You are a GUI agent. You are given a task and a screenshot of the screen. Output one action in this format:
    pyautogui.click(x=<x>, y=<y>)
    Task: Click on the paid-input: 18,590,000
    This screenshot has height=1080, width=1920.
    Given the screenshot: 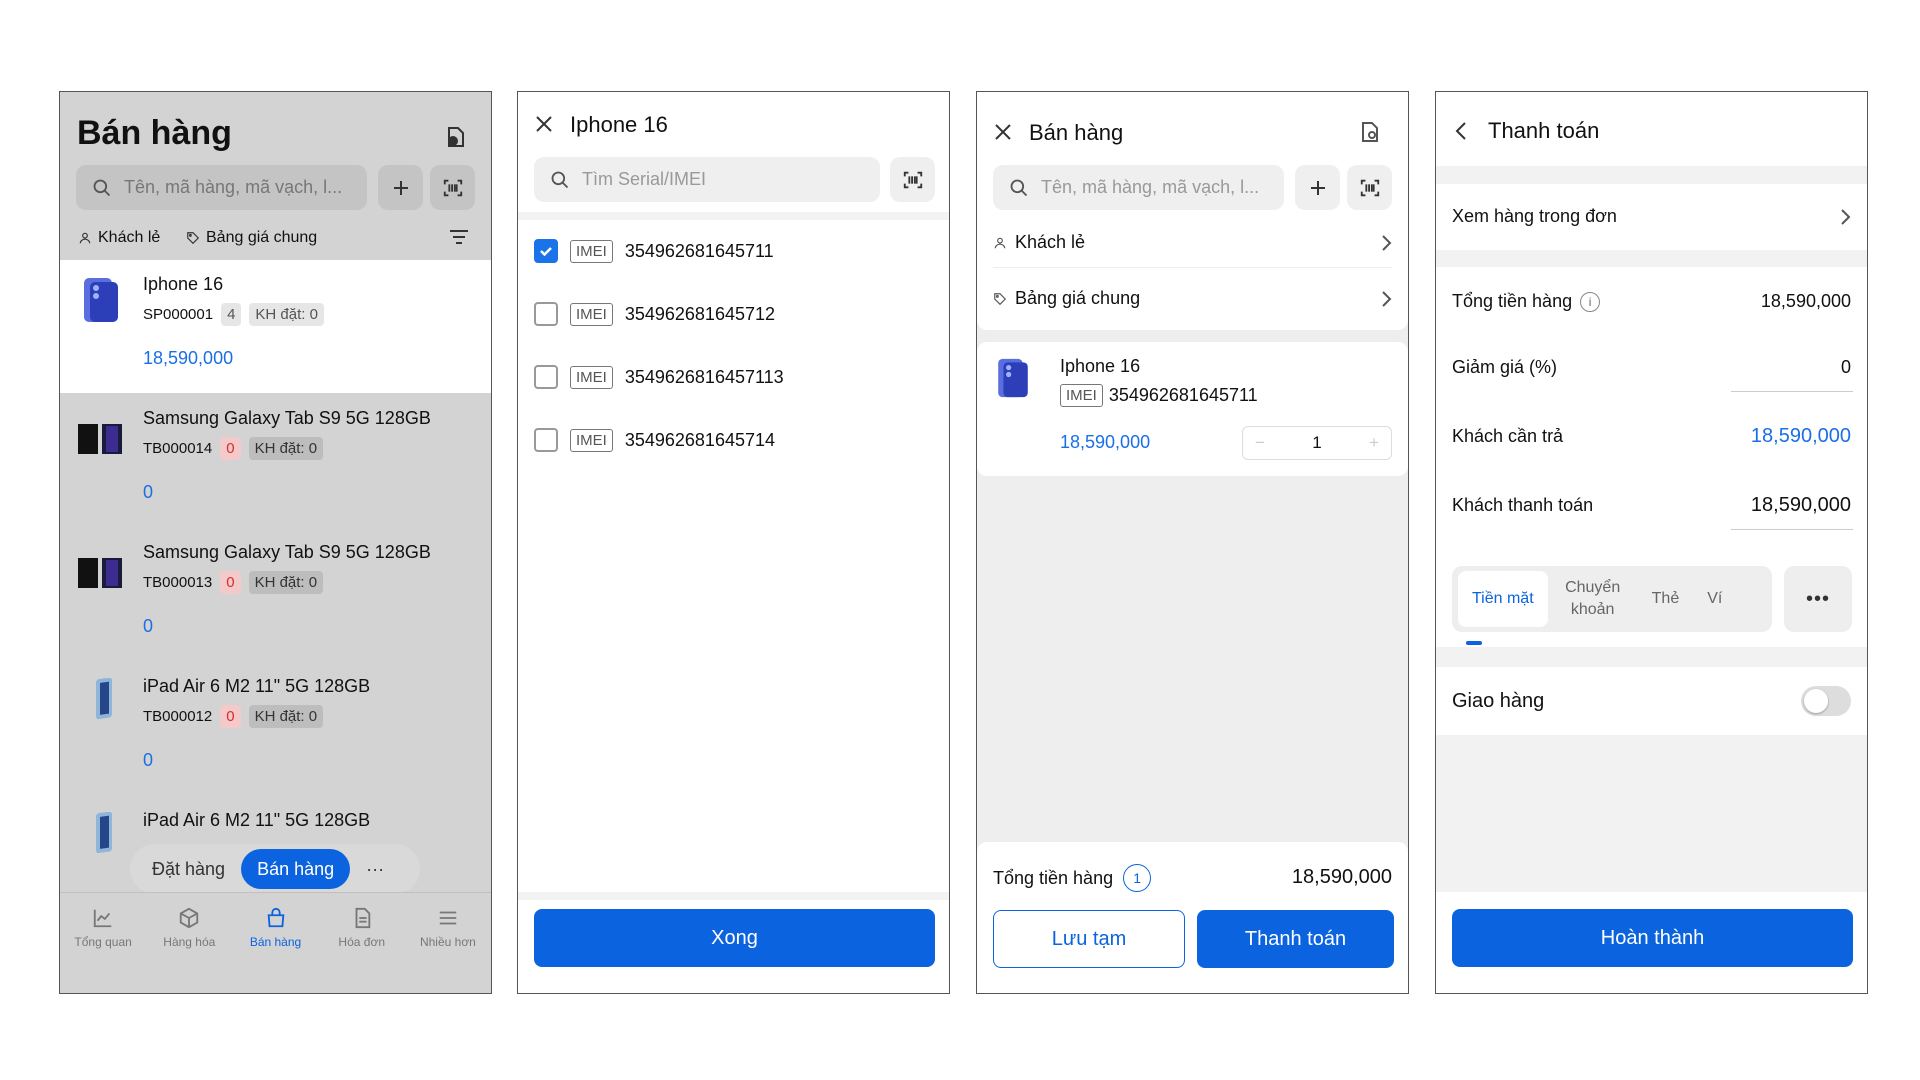 What is the action you would take?
    pyautogui.click(x=1801, y=505)
    